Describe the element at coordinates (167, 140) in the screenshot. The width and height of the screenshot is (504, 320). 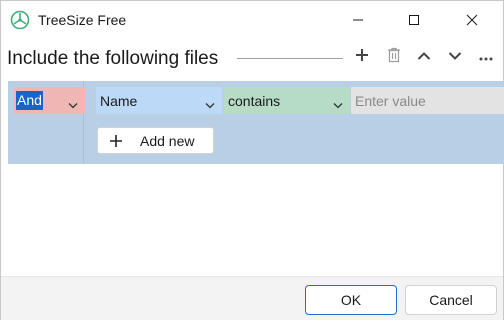
I see `add-new-label: Add new` at that location.